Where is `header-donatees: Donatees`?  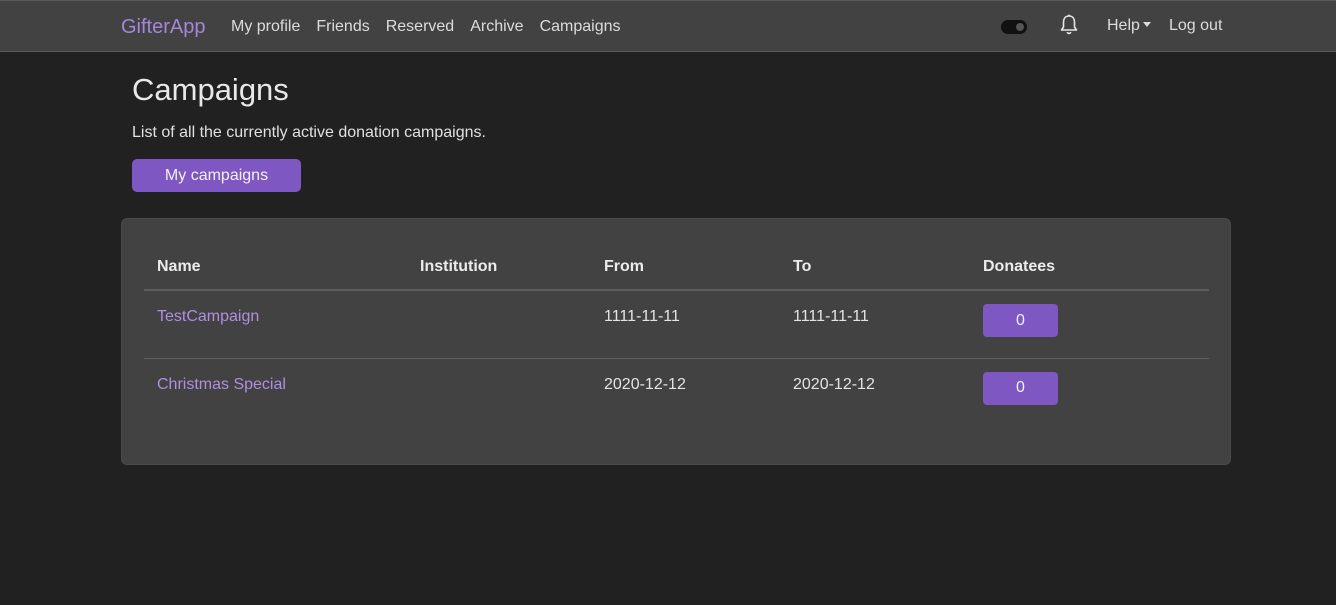 header-donatees: Donatees is located at coordinates (1089, 268).